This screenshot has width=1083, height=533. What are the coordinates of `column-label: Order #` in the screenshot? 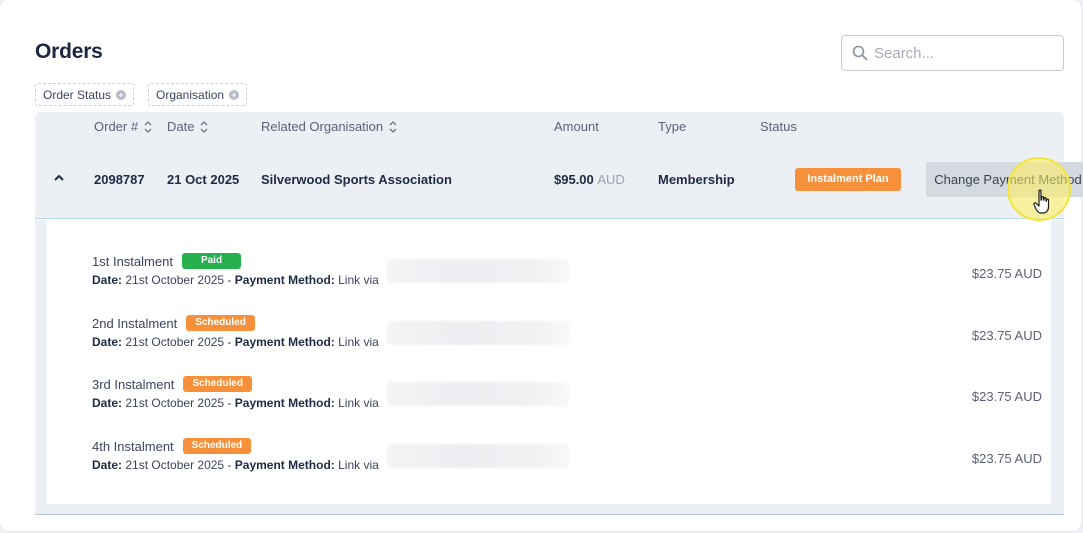 It's located at (116, 126).